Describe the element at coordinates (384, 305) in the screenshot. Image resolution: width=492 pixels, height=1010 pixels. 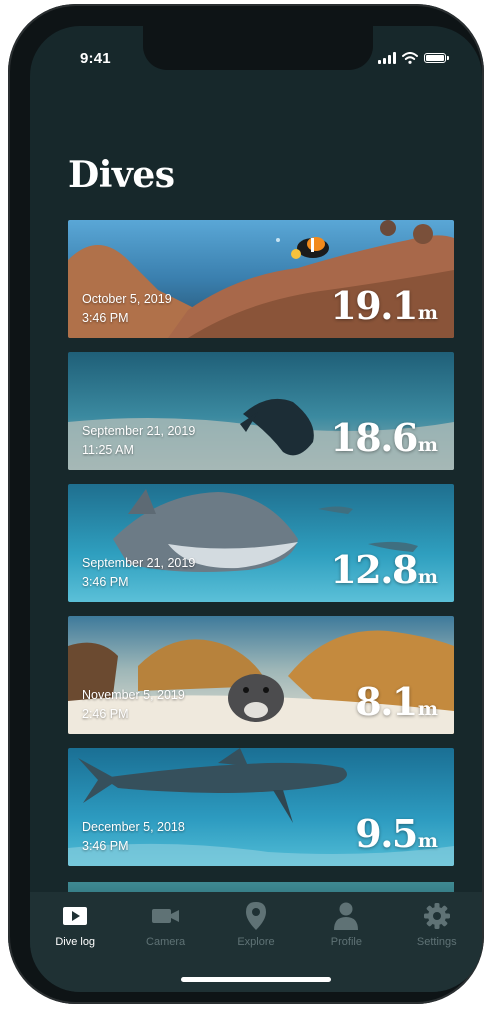
I see `dive-depth: 19.1m` at that location.